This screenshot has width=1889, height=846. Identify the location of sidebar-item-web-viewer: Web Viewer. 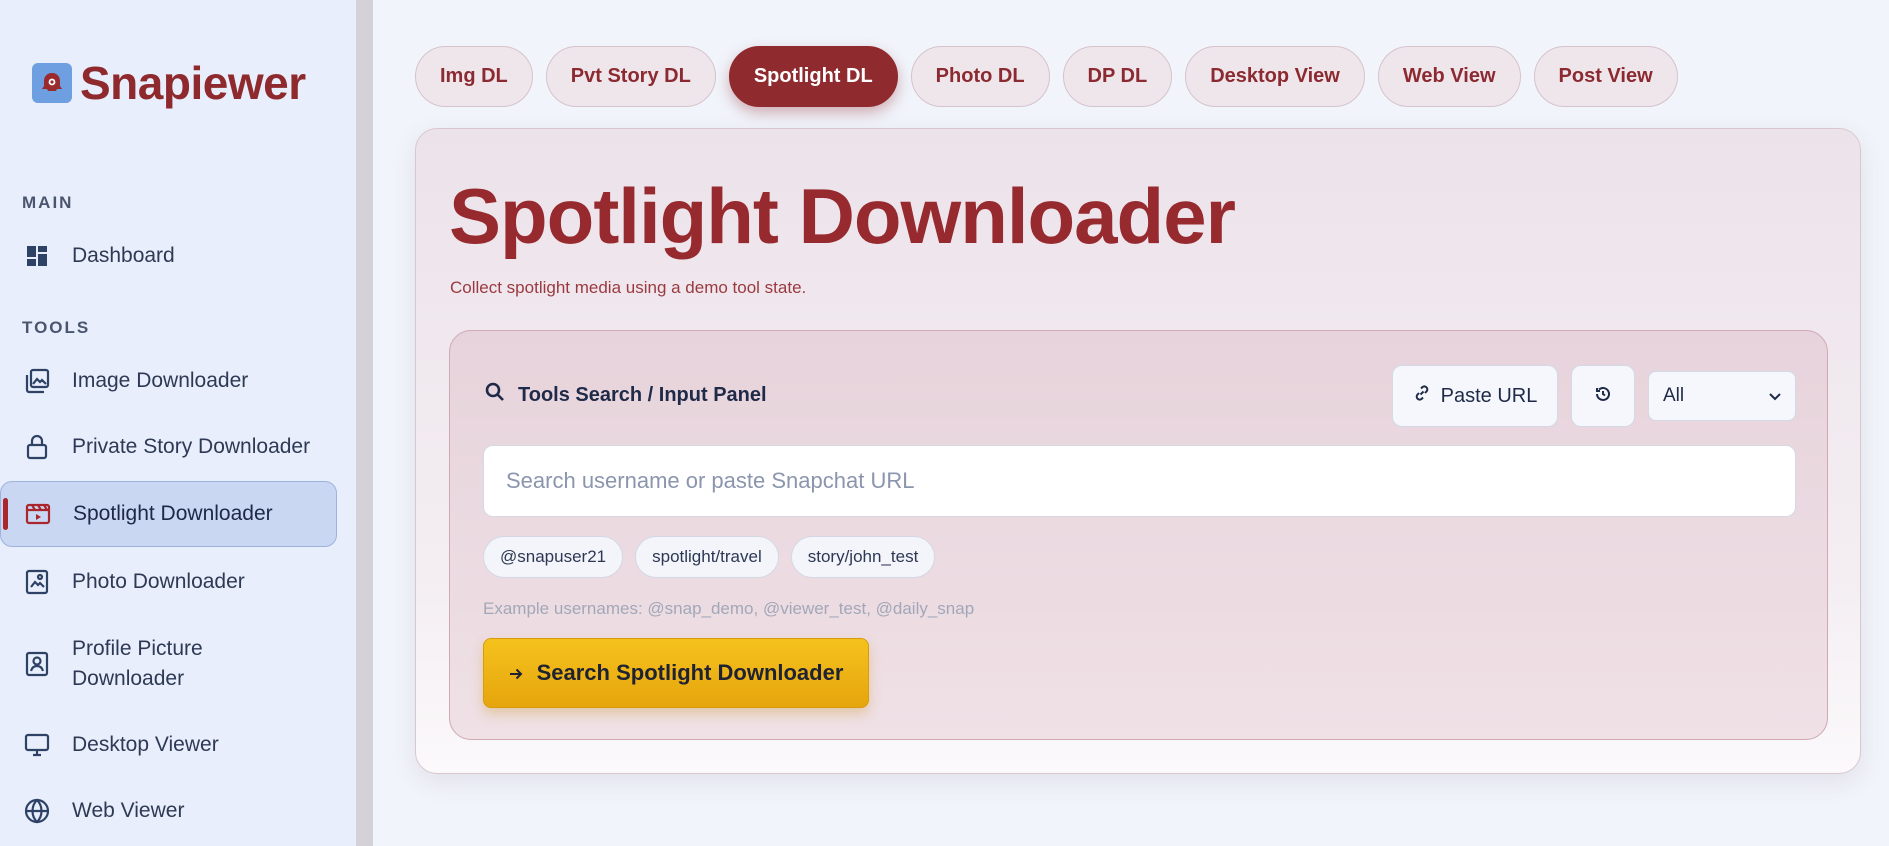
(168, 811).